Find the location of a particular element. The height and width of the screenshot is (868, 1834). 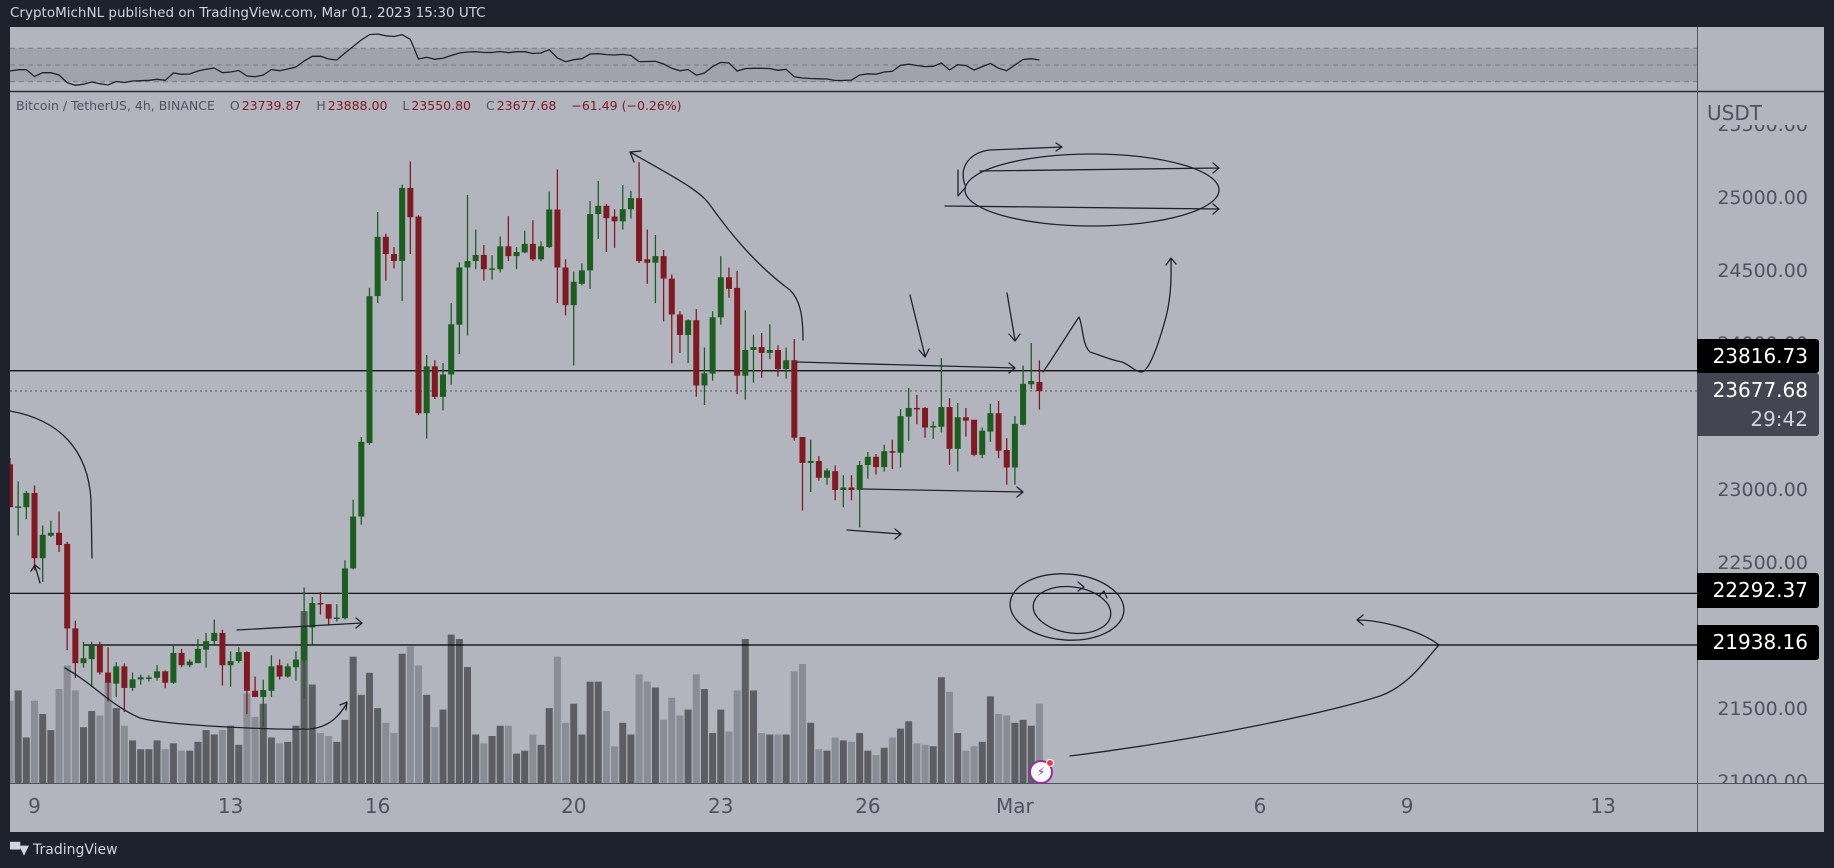

legend-symbol: Bitcoin / TetherUS, 4h, BINANCE is located at coordinates (115, 105).